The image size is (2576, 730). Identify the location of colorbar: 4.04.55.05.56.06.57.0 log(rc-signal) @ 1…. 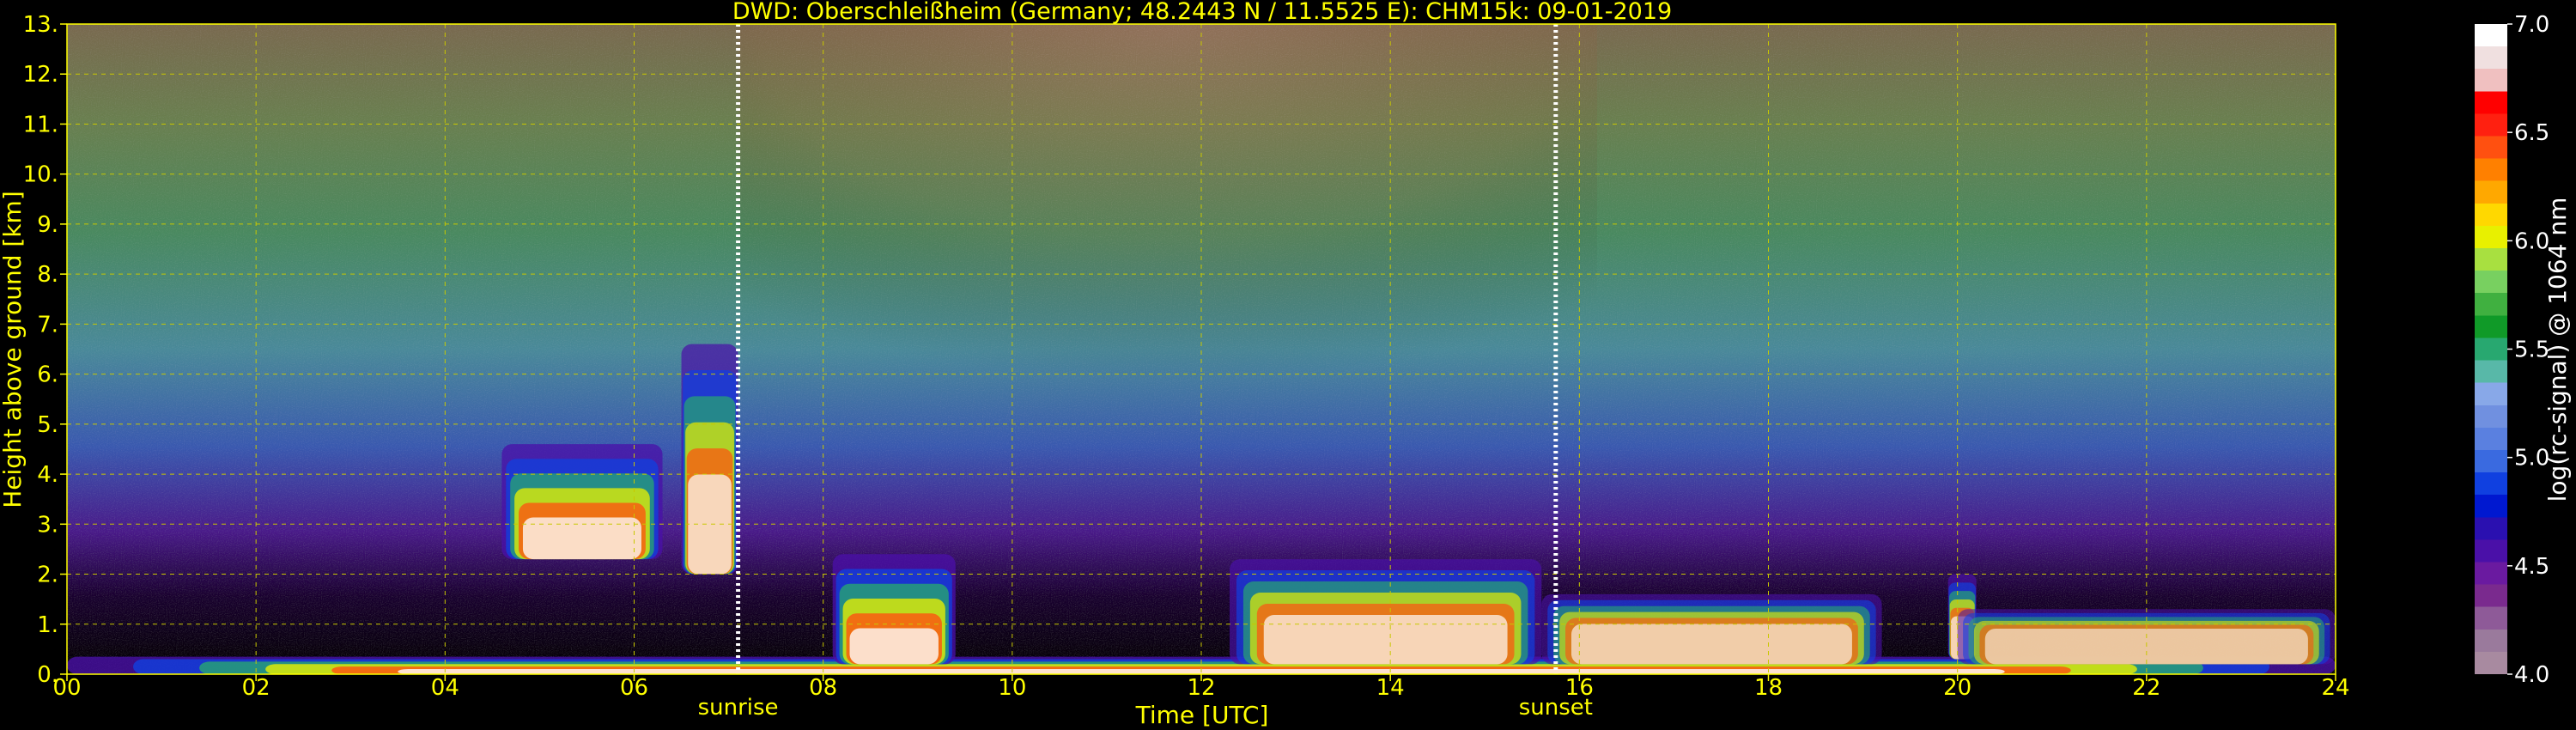
(2523, 350).